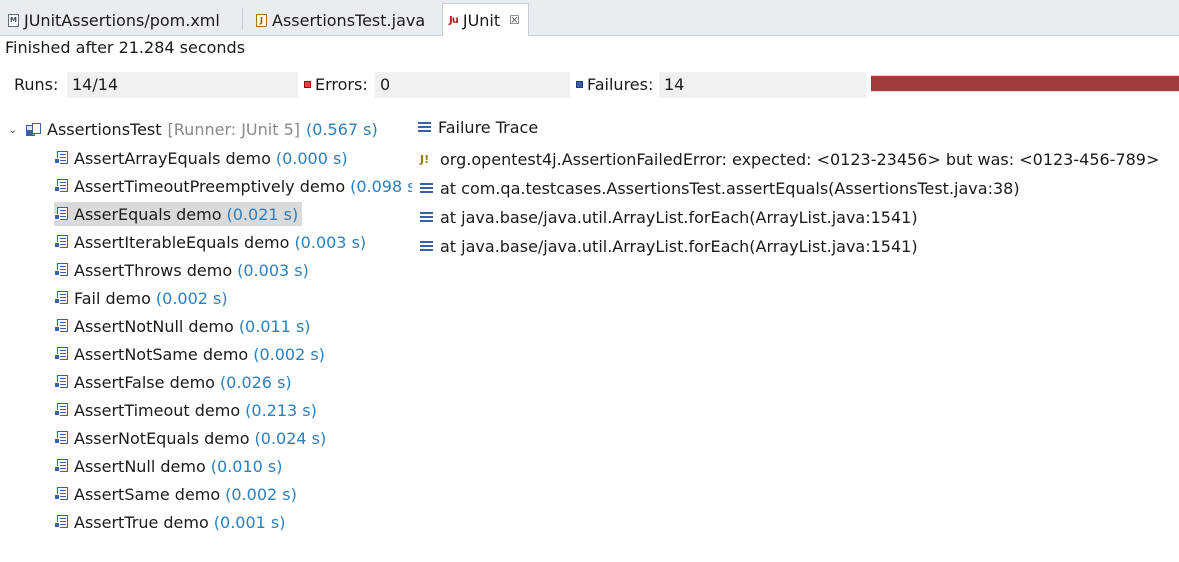 The width and height of the screenshot is (1179, 562). What do you see at coordinates (104, 129) in the screenshot?
I see `suite-name: AssertionsTest` at bounding box center [104, 129].